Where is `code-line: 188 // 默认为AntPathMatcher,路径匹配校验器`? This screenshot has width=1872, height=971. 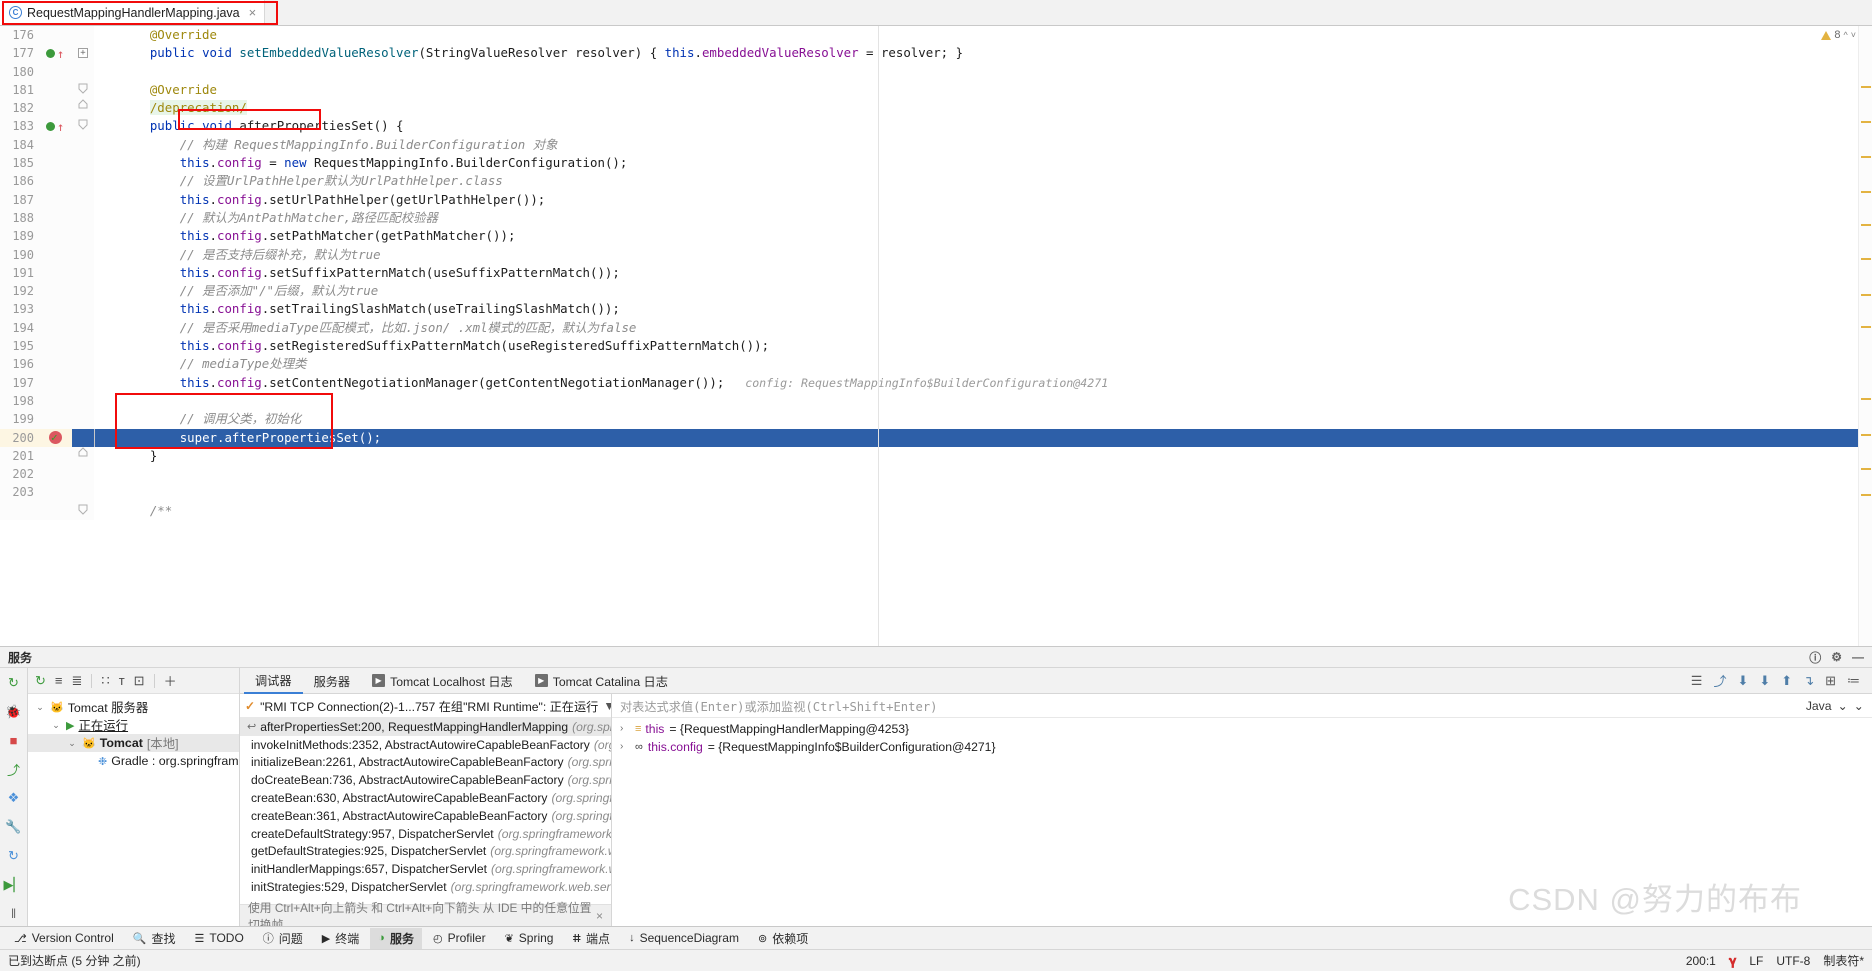 code-line: 188 // 默认为AntPathMatcher,路径匹配校验器 is located at coordinates (936, 218).